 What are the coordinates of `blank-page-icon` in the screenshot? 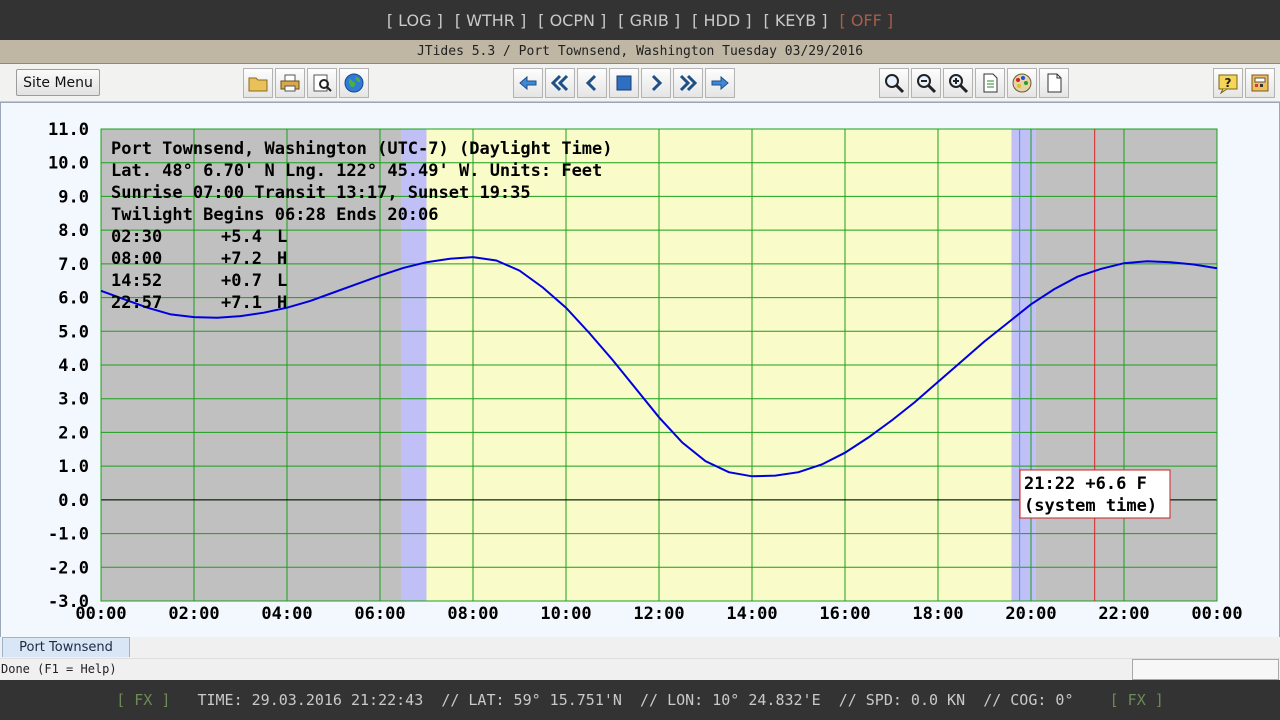 It's located at (1054, 83).